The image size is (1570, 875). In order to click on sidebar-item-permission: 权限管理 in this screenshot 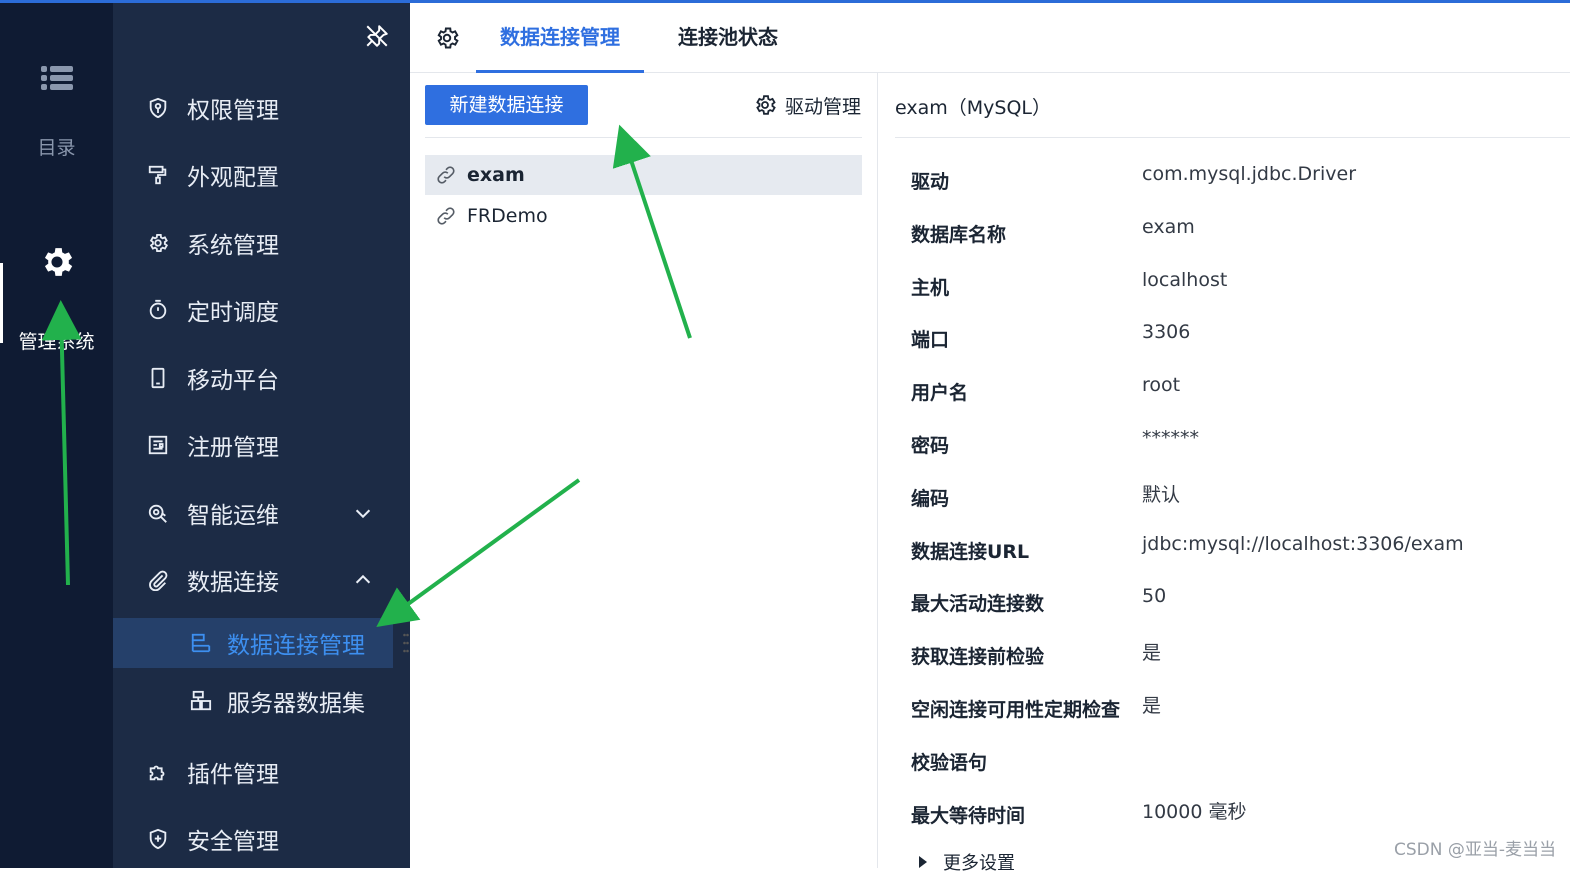, I will do `click(261, 108)`.